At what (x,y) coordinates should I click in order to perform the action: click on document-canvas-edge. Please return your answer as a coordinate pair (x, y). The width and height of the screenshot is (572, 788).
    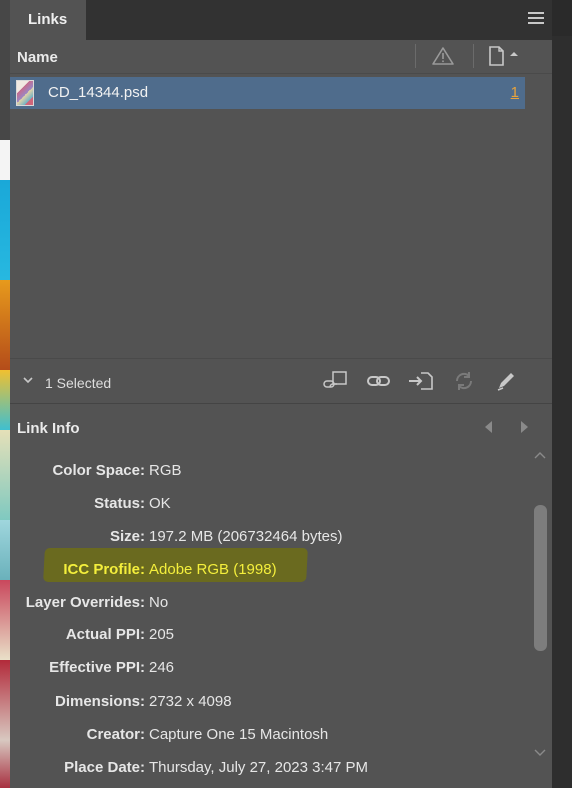
    Looking at the image, I should click on (5, 394).